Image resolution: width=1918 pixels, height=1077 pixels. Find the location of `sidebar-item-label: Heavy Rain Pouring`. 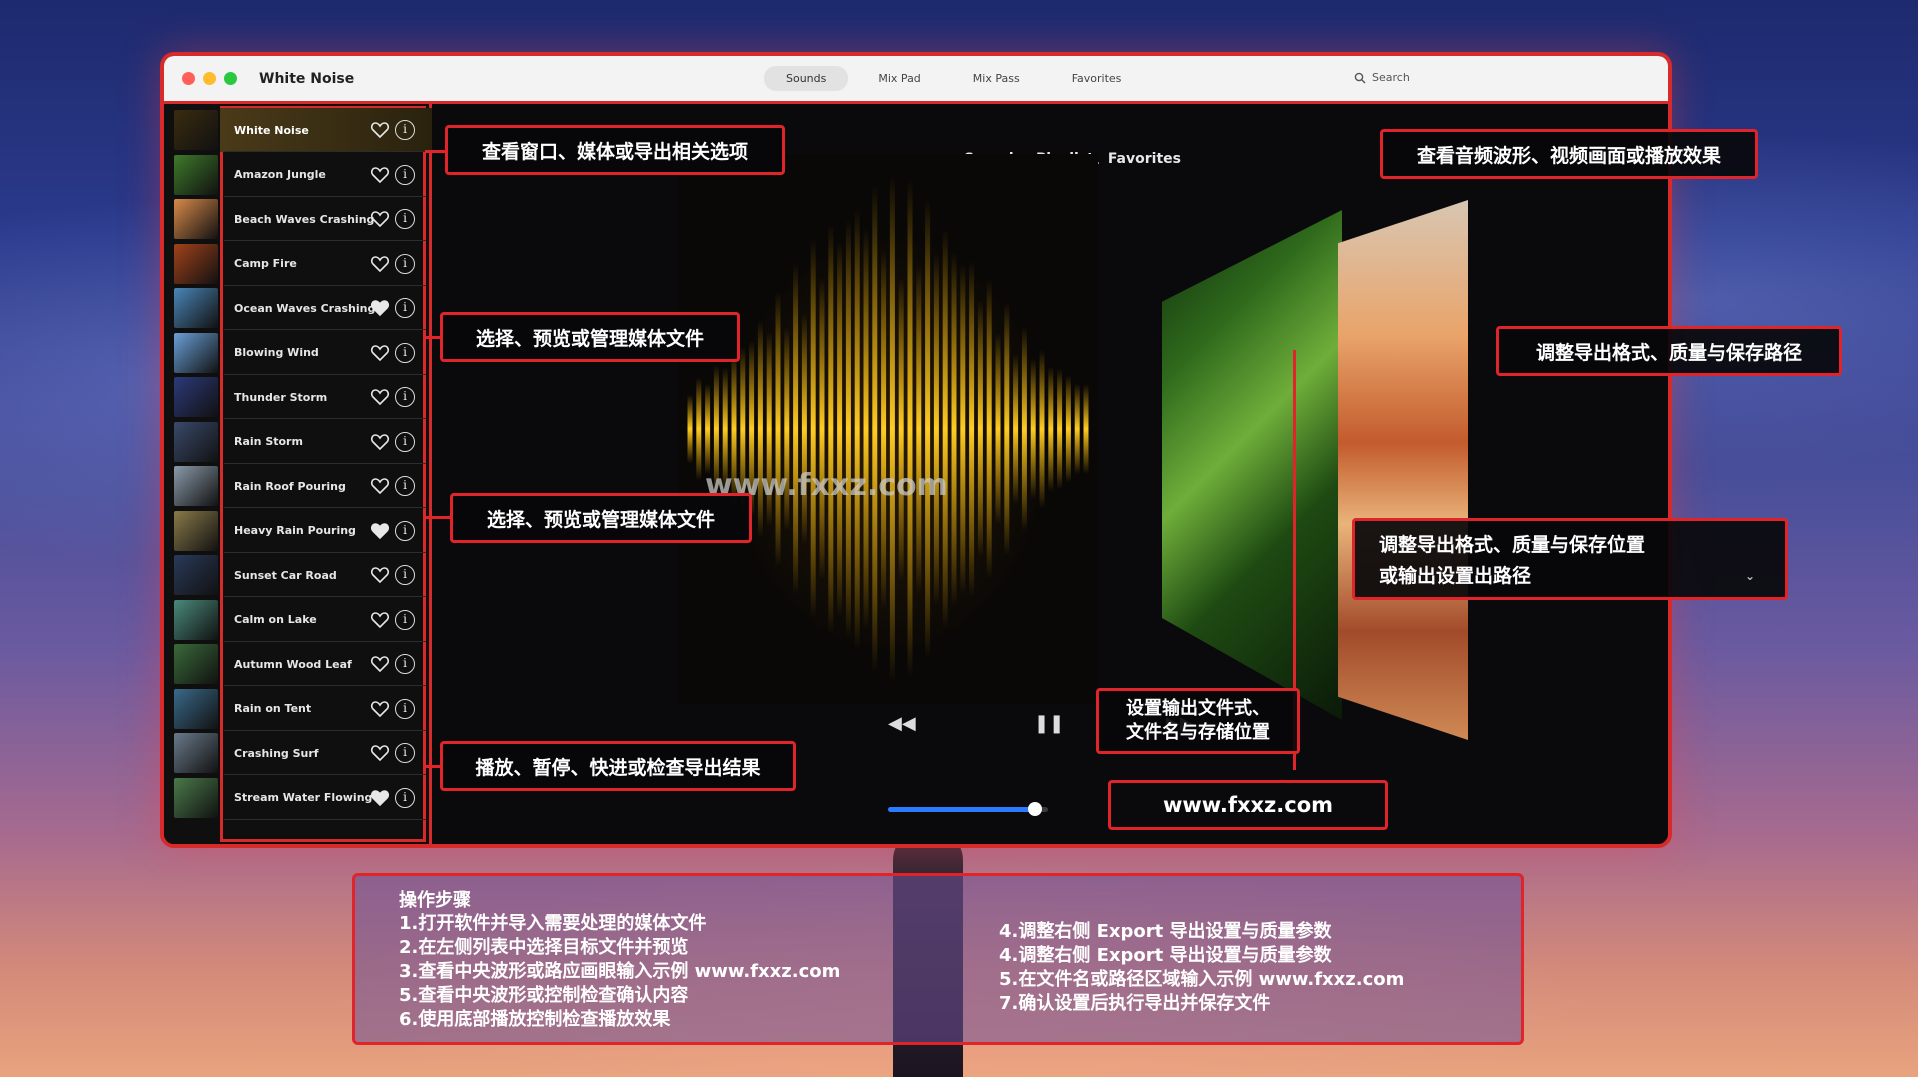

sidebar-item-label: Heavy Rain Pouring is located at coordinates (295, 530).